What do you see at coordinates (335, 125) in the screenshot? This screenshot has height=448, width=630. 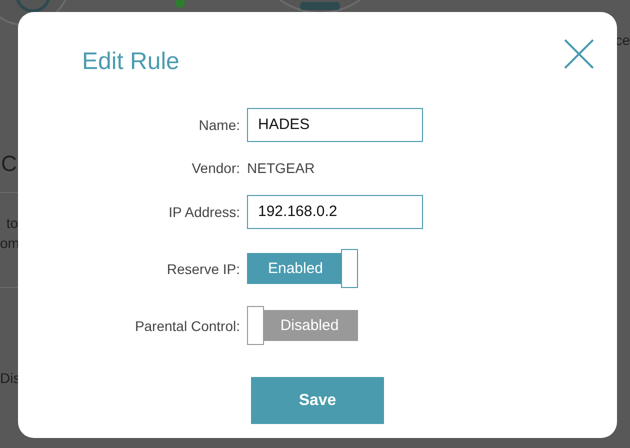 I see `input-field: HADES` at bounding box center [335, 125].